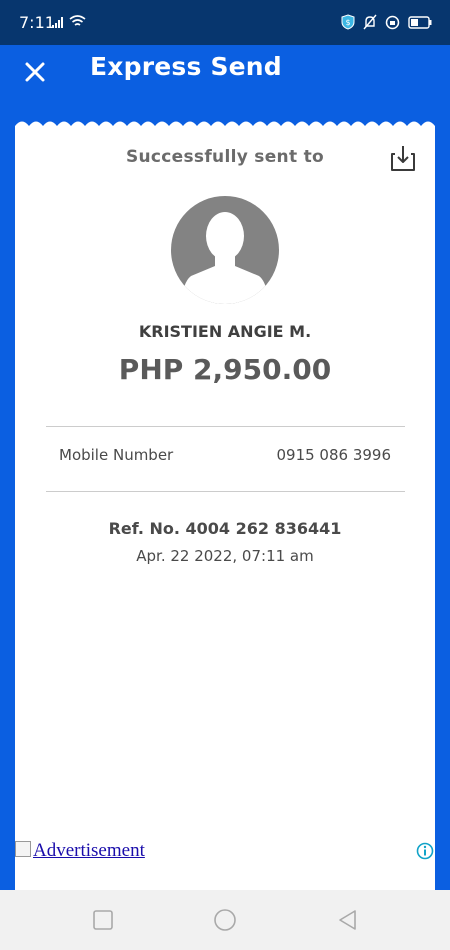  I want to click on close-icon, so click(35, 72).